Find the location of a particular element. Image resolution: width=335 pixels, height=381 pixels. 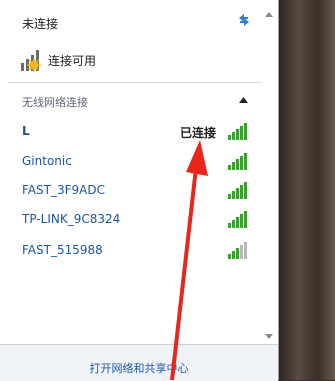

network-item-l: L 已连接 is located at coordinates (135, 131).